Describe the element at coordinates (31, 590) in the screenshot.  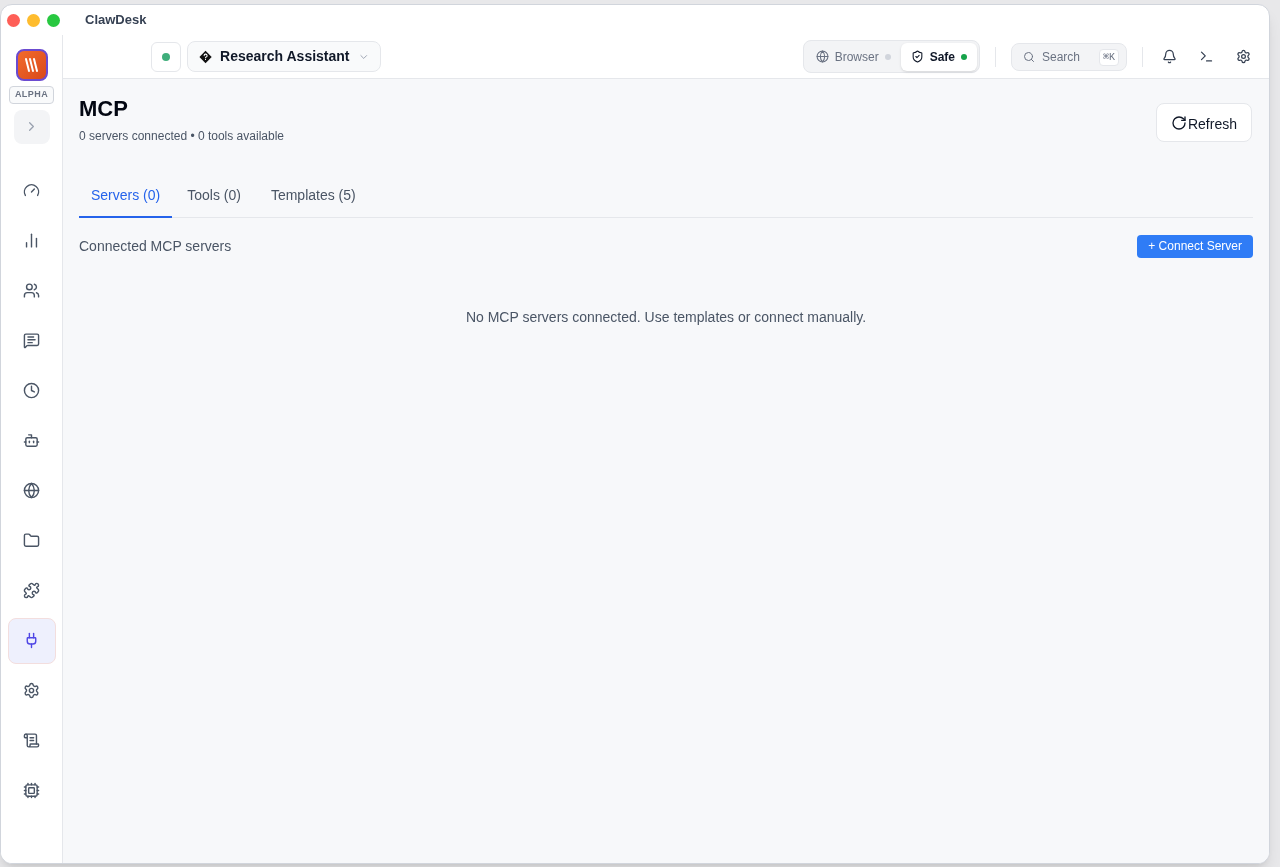
I see `puzzle-icon` at that location.